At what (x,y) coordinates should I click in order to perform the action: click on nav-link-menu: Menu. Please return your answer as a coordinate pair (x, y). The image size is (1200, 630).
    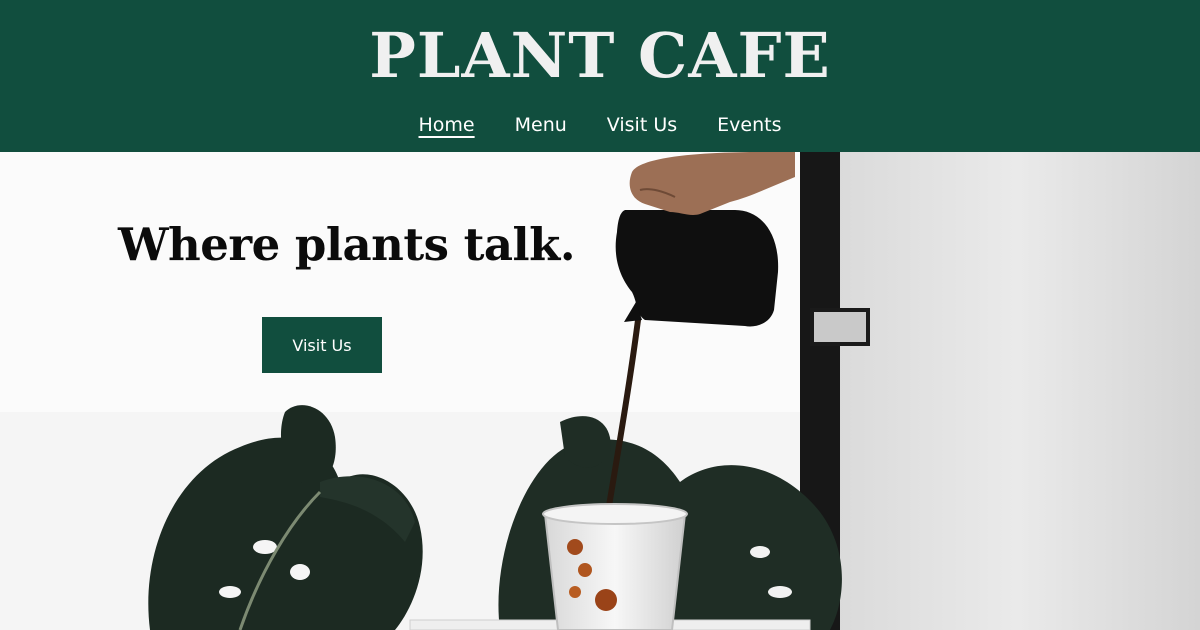
    Looking at the image, I should click on (541, 125).